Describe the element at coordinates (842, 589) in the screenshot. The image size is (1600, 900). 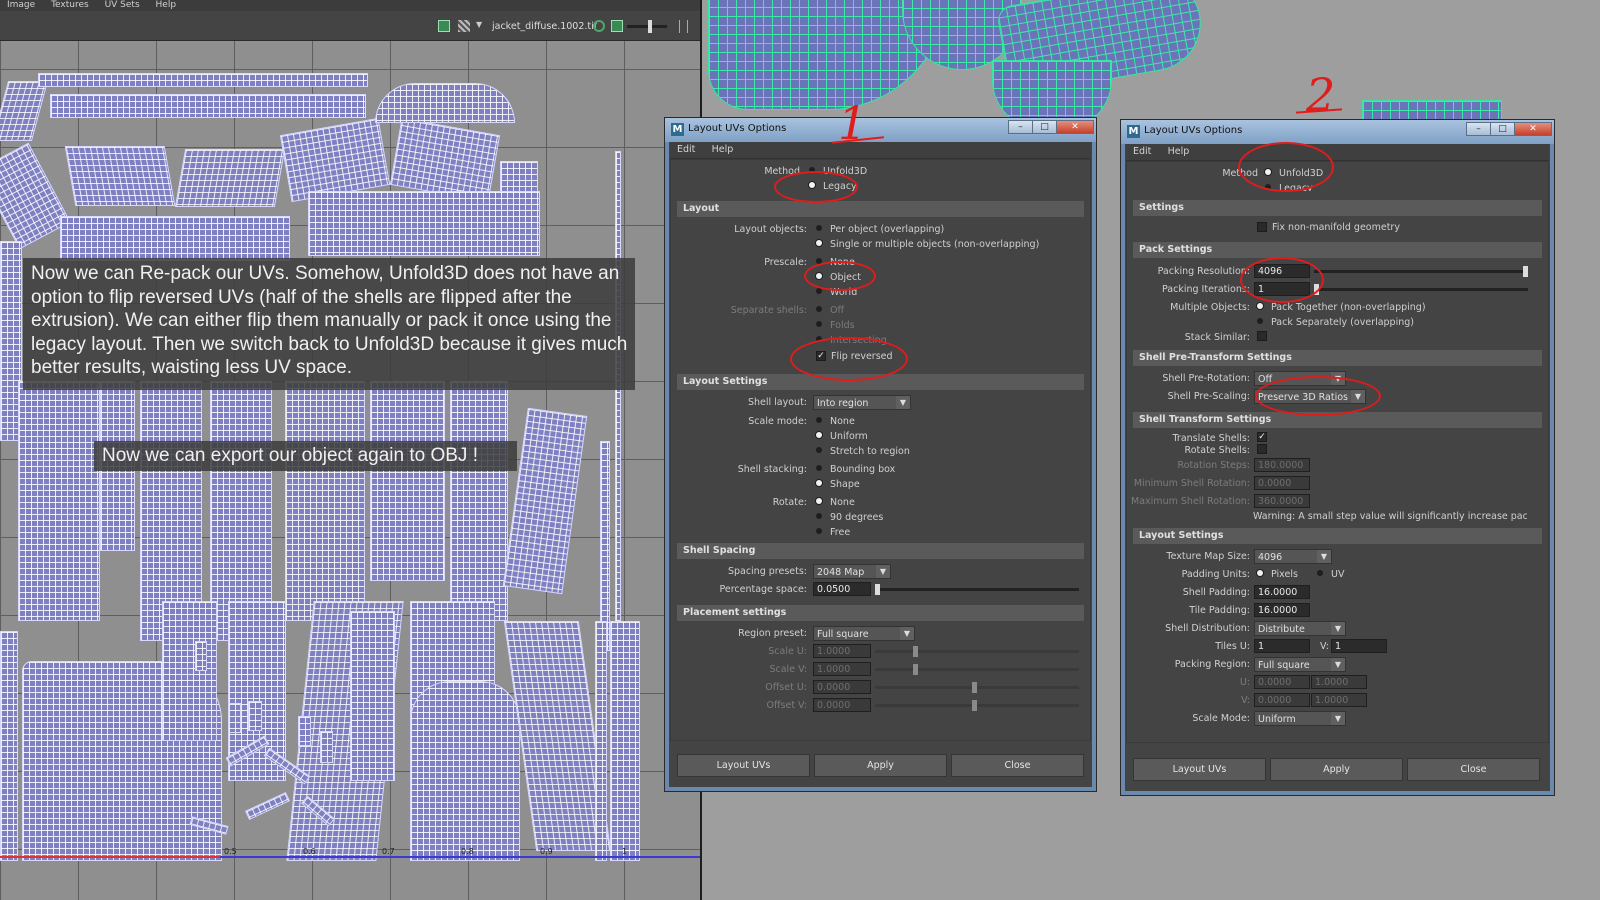
I see `percentage-space-field: 0.0500` at that location.